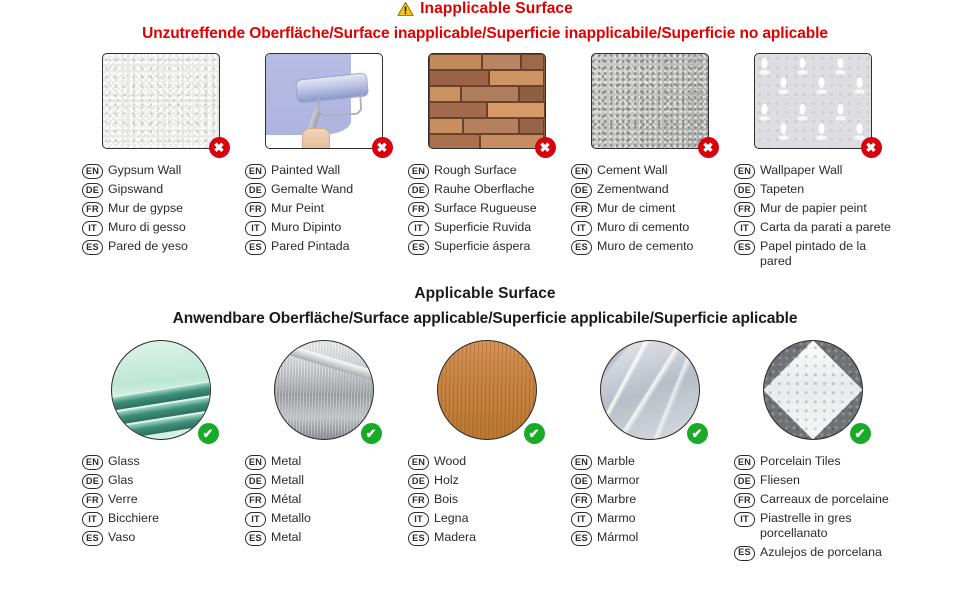  I want to click on lang-row-de: DE Glas, so click(163, 481).